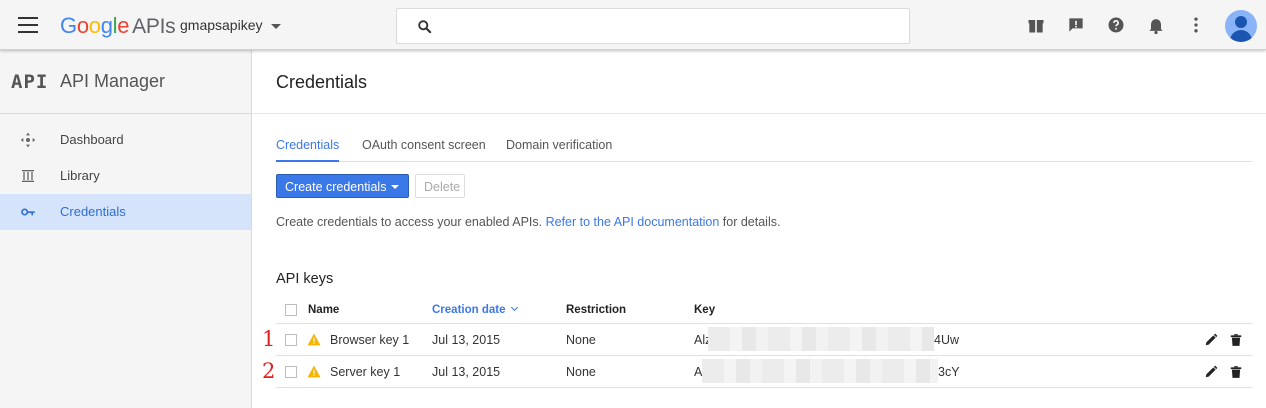 This screenshot has width=1266, height=408. What do you see at coordinates (1196, 25) in the screenshot?
I see `more-vert-icon` at bounding box center [1196, 25].